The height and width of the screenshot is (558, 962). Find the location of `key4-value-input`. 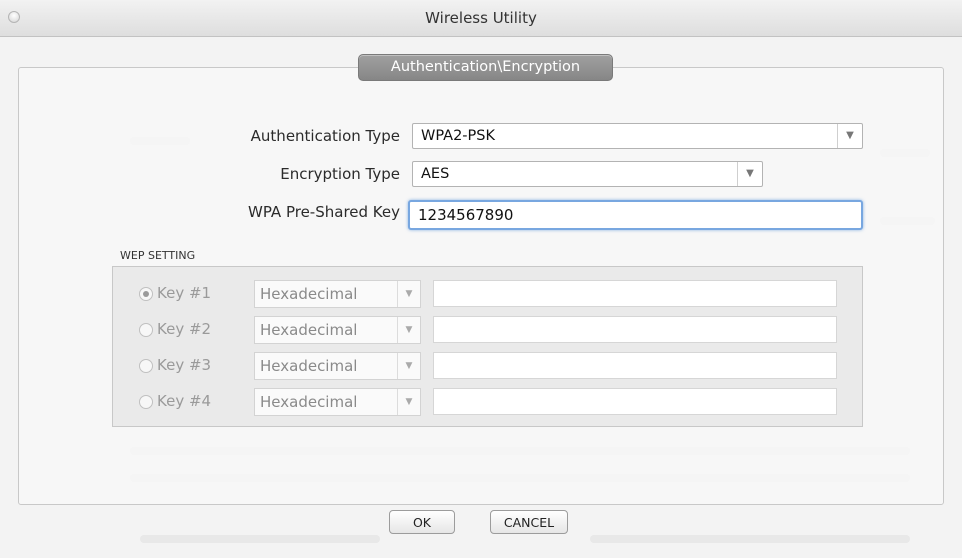

key4-value-input is located at coordinates (635, 401).